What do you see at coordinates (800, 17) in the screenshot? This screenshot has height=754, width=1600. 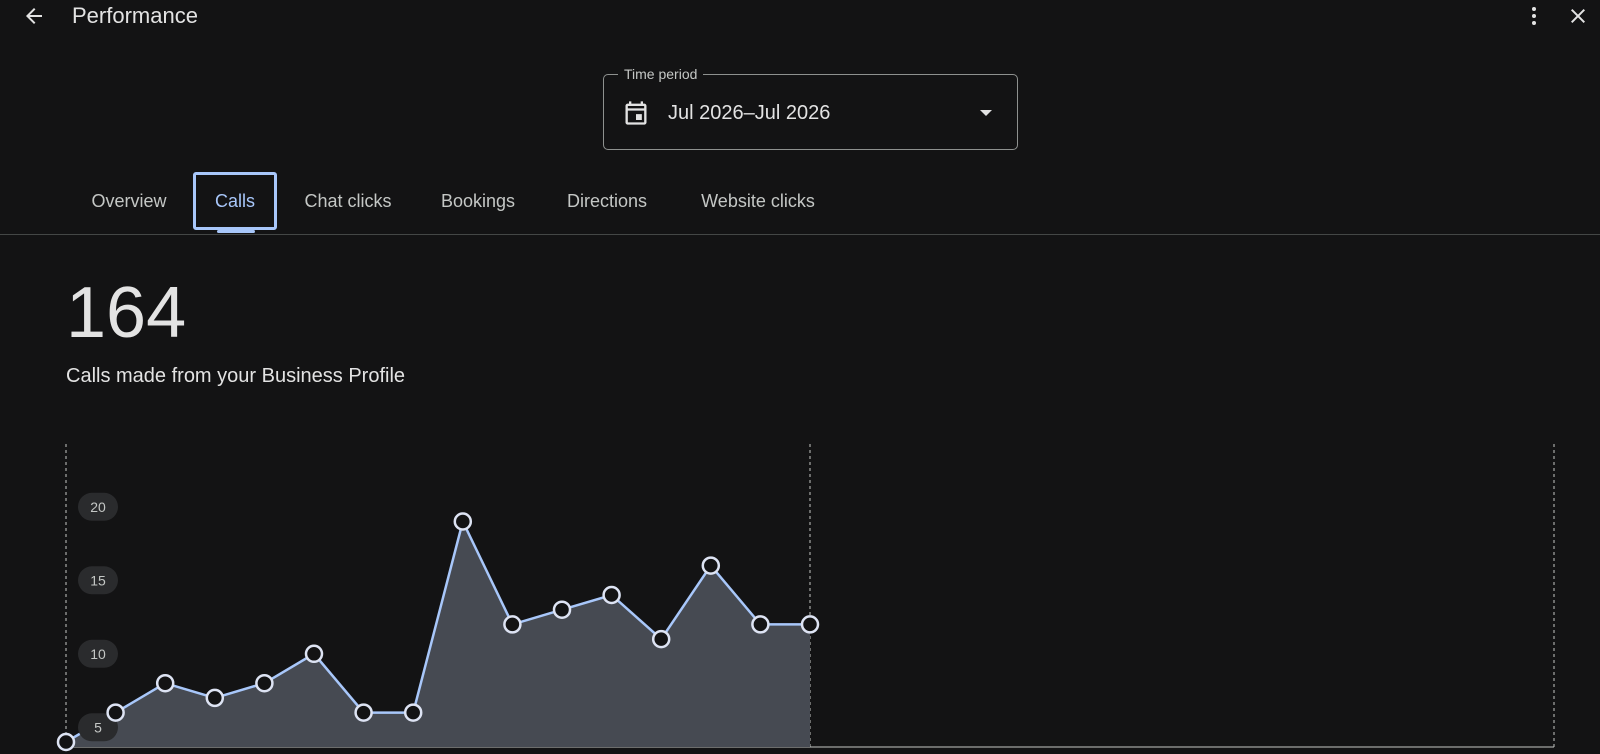 I see `top-bar: Performance` at bounding box center [800, 17].